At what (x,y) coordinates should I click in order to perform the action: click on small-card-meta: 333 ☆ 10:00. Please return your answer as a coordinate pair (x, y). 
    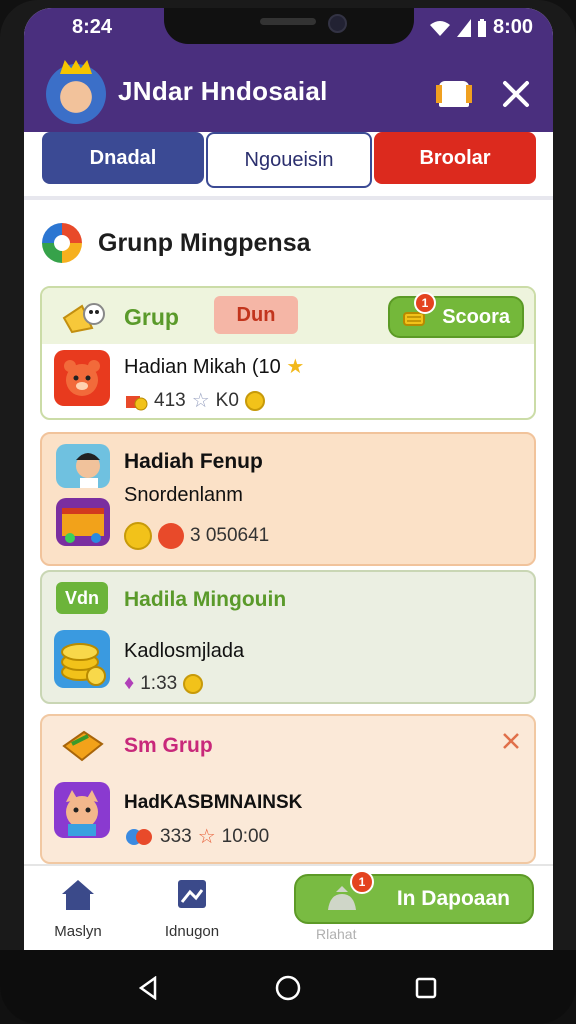
    Looking at the image, I should click on (196, 836).